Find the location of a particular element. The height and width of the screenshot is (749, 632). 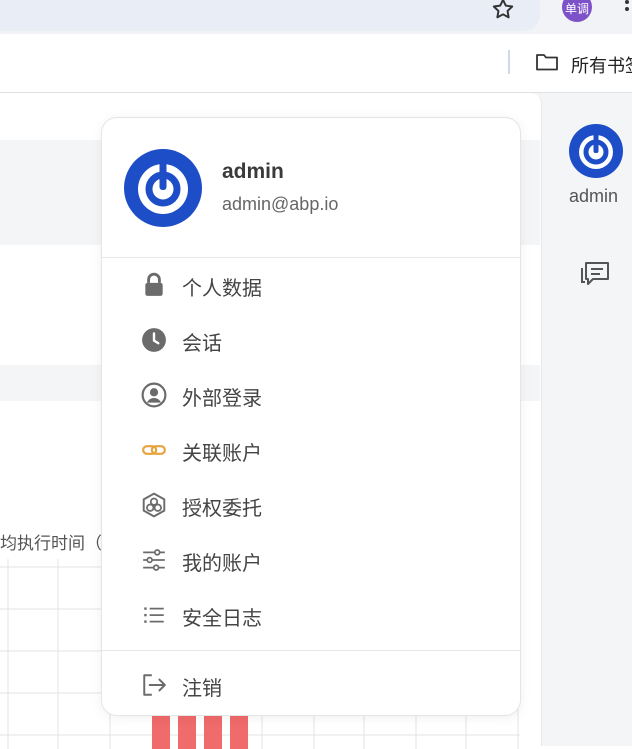

menu-item-my-account: 我的账户 is located at coordinates (311, 560).